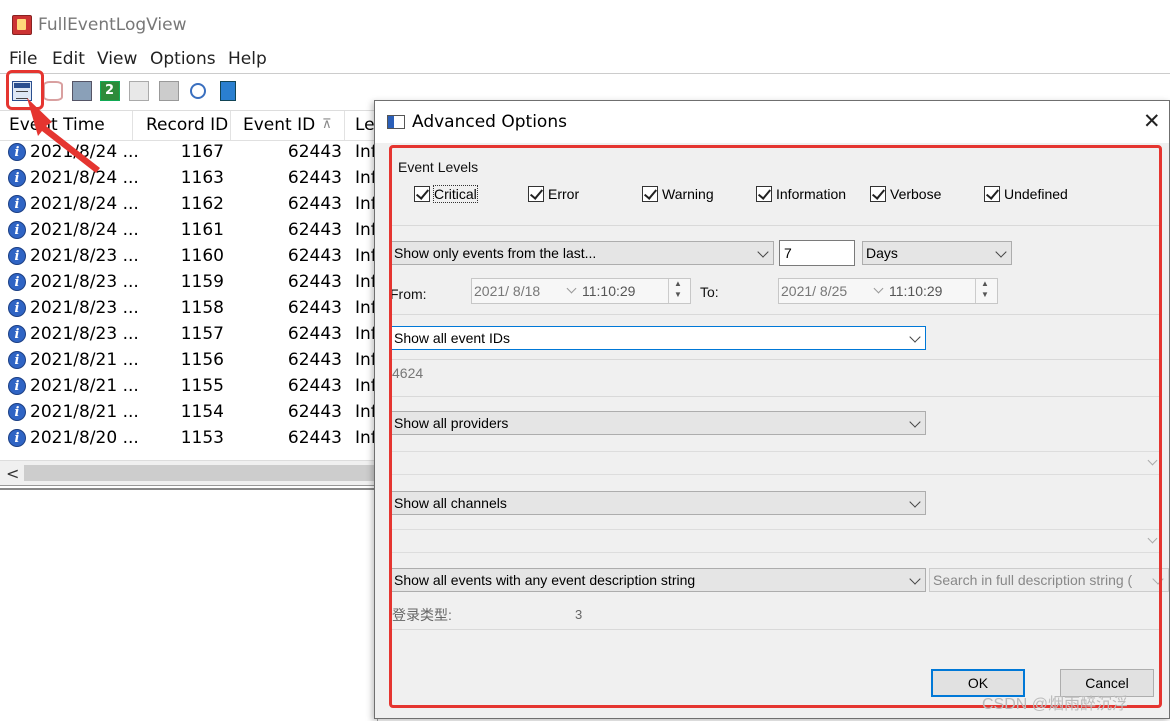 This screenshot has width=1170, height=721. I want to click on to-time-value: 11:10:29, so click(915, 291).